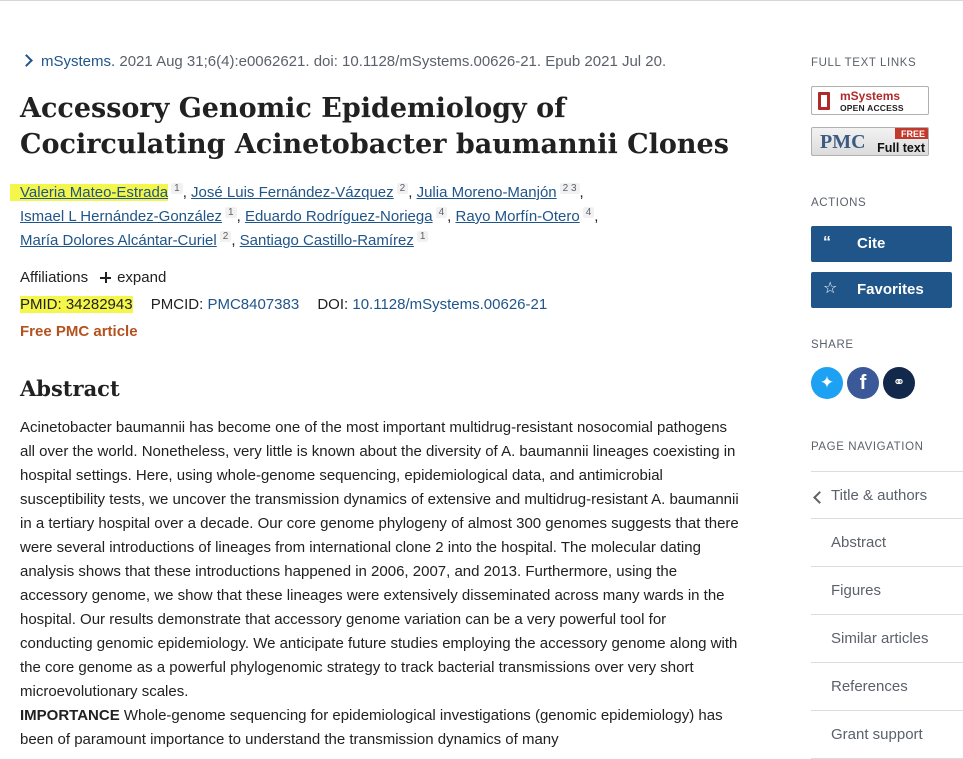 The width and height of the screenshot is (963, 759). I want to click on favorites-button: ☆ Favorites, so click(881, 290).